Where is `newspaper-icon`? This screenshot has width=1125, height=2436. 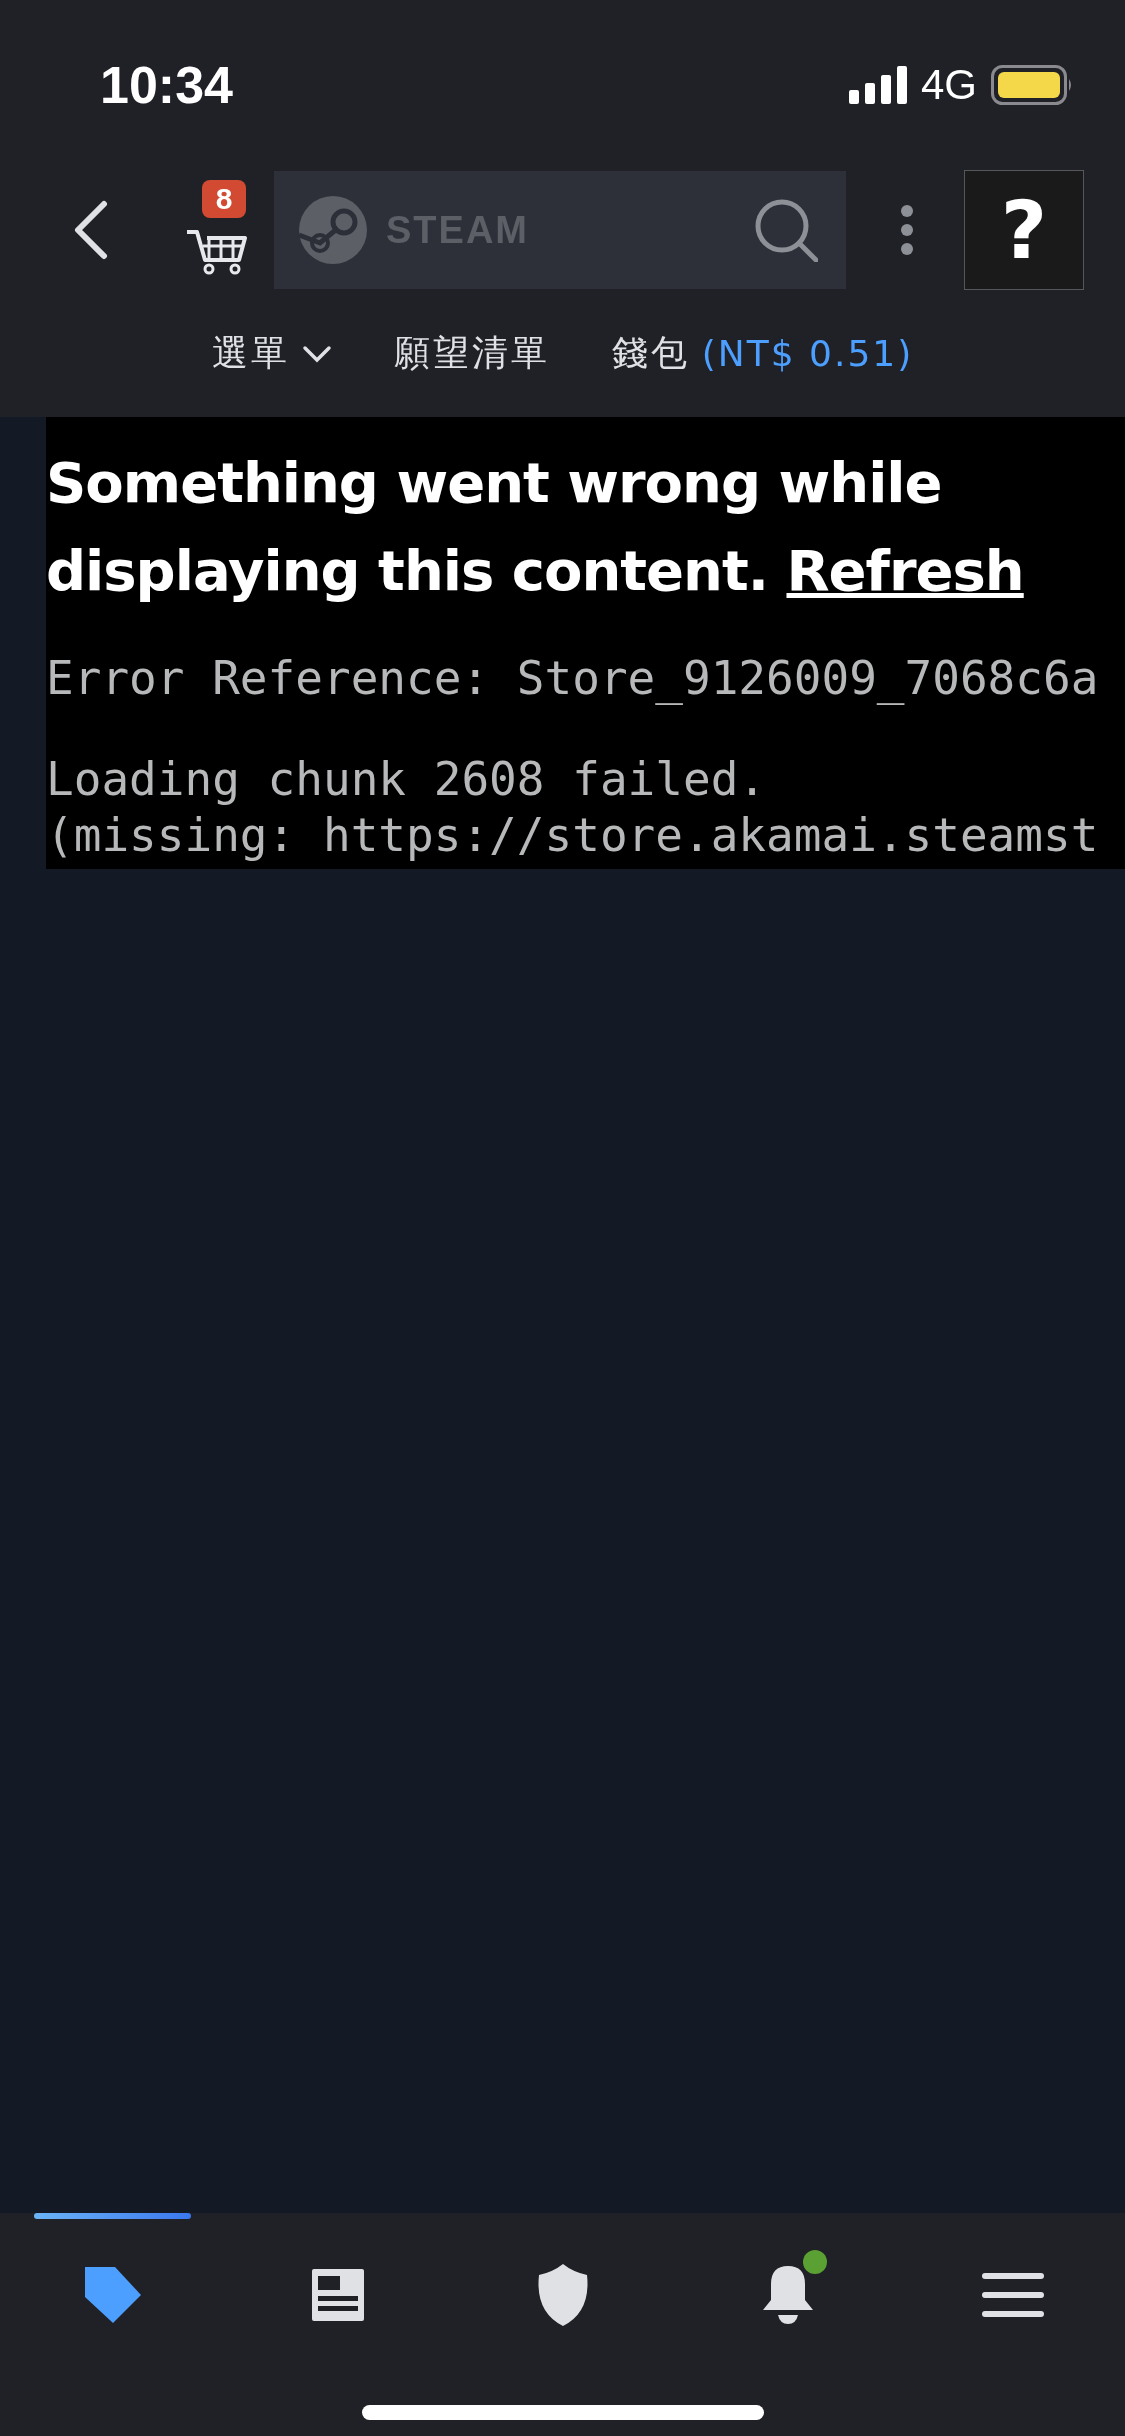
newspaper-icon is located at coordinates (337, 2295).